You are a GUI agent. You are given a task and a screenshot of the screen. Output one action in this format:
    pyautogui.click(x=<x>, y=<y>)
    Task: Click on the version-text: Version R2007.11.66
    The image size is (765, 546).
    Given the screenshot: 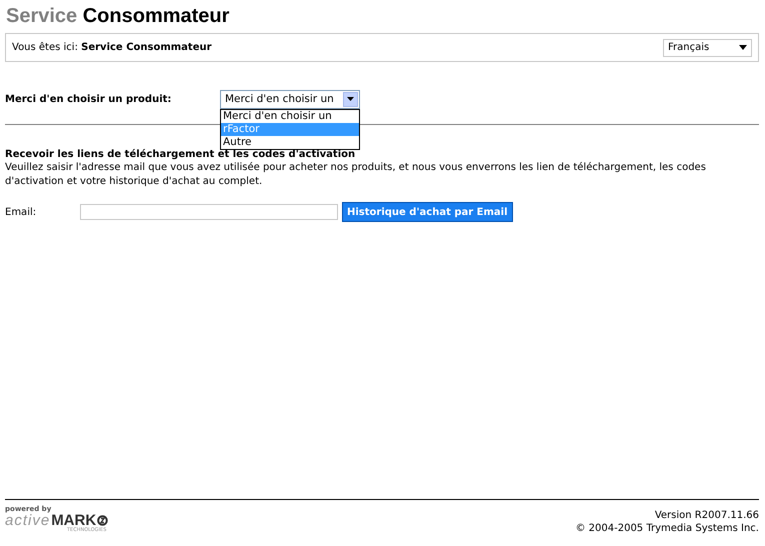 What is the action you would take?
    pyautogui.click(x=706, y=515)
    